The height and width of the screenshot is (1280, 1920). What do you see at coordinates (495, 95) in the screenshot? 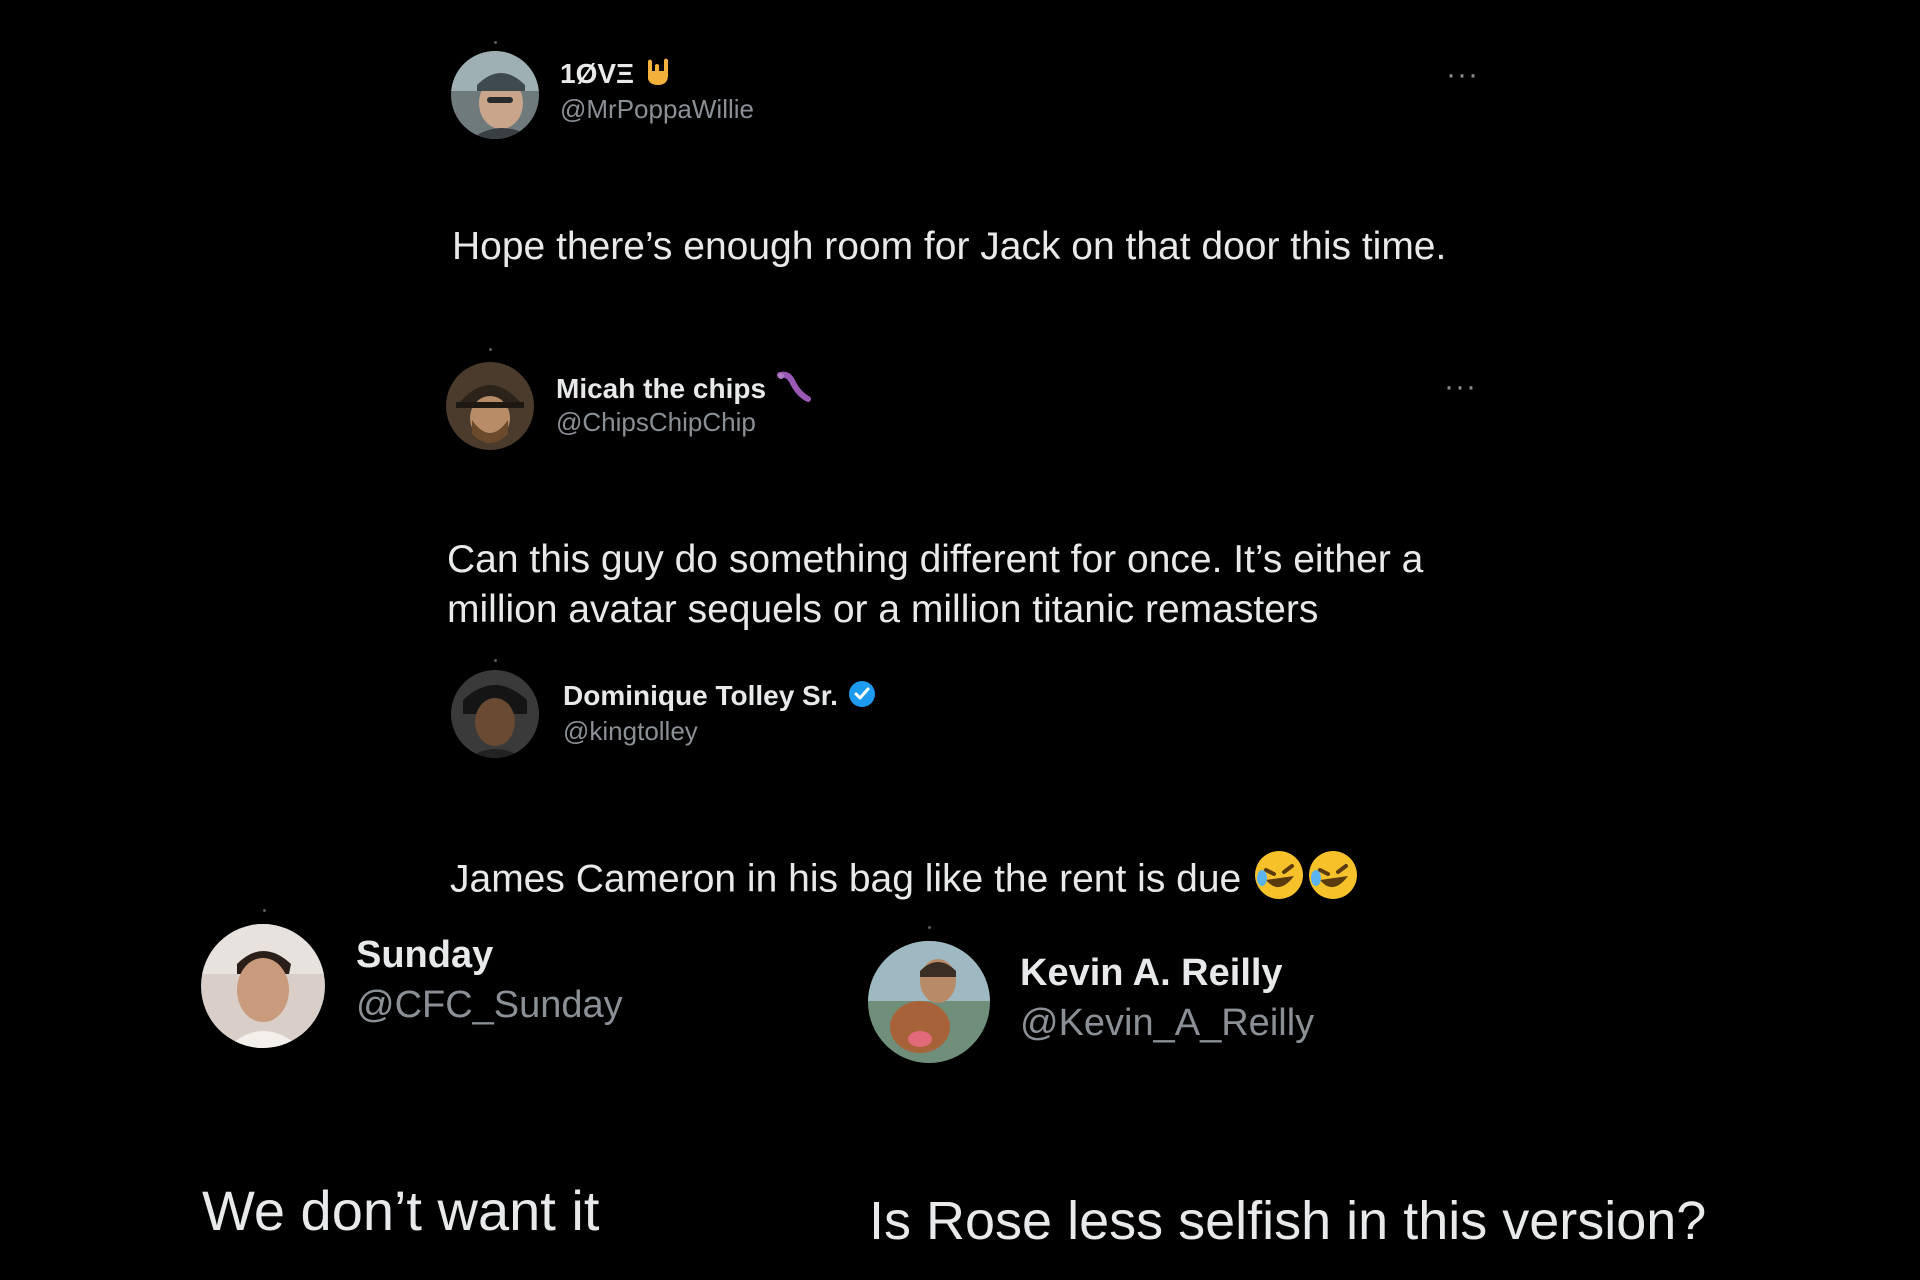
I see `avatar-mrpoppawillie` at bounding box center [495, 95].